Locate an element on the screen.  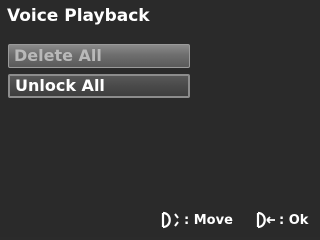
page-title: Voice Playback is located at coordinates (78, 16).